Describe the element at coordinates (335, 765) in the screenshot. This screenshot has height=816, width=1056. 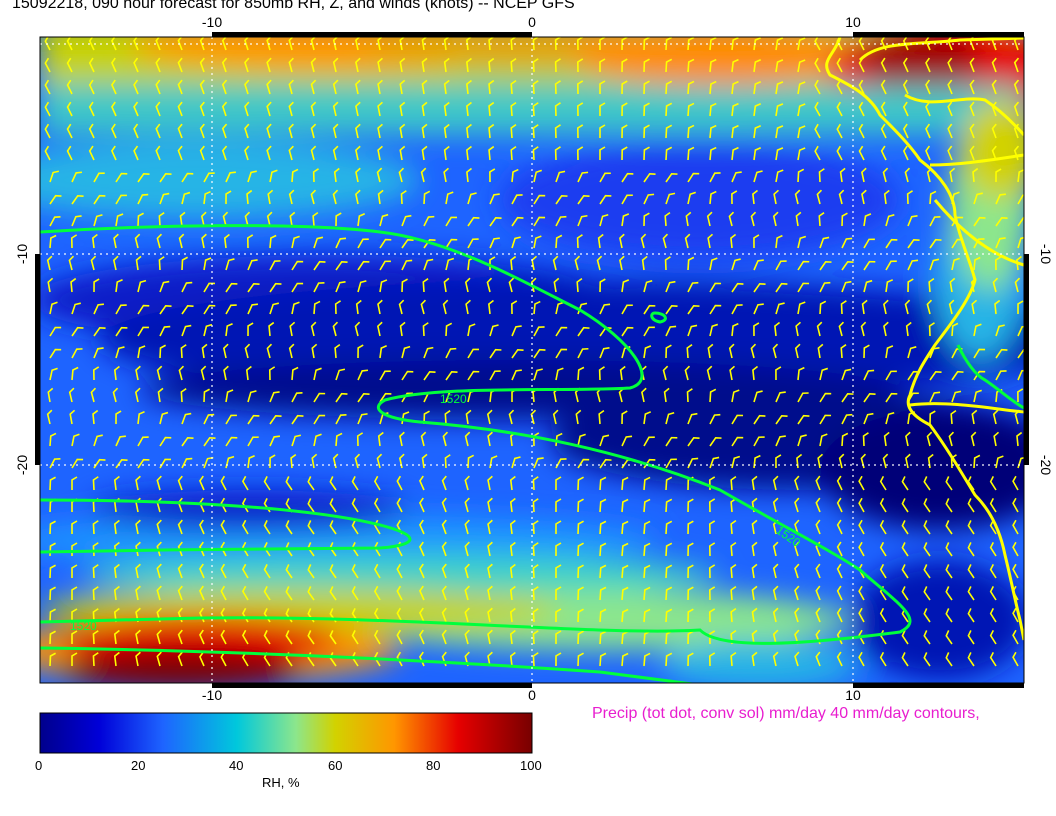
I see `colorbar-tick: 60` at that location.